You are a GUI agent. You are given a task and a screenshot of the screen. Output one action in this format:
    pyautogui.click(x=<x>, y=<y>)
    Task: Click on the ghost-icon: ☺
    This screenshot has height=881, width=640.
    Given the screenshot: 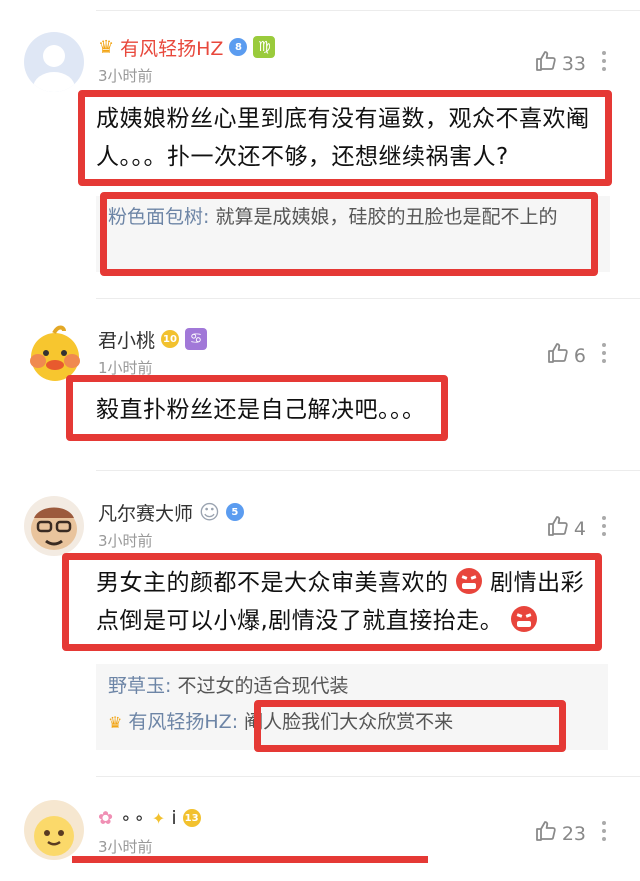 What is the action you would take?
    pyautogui.click(x=209, y=512)
    